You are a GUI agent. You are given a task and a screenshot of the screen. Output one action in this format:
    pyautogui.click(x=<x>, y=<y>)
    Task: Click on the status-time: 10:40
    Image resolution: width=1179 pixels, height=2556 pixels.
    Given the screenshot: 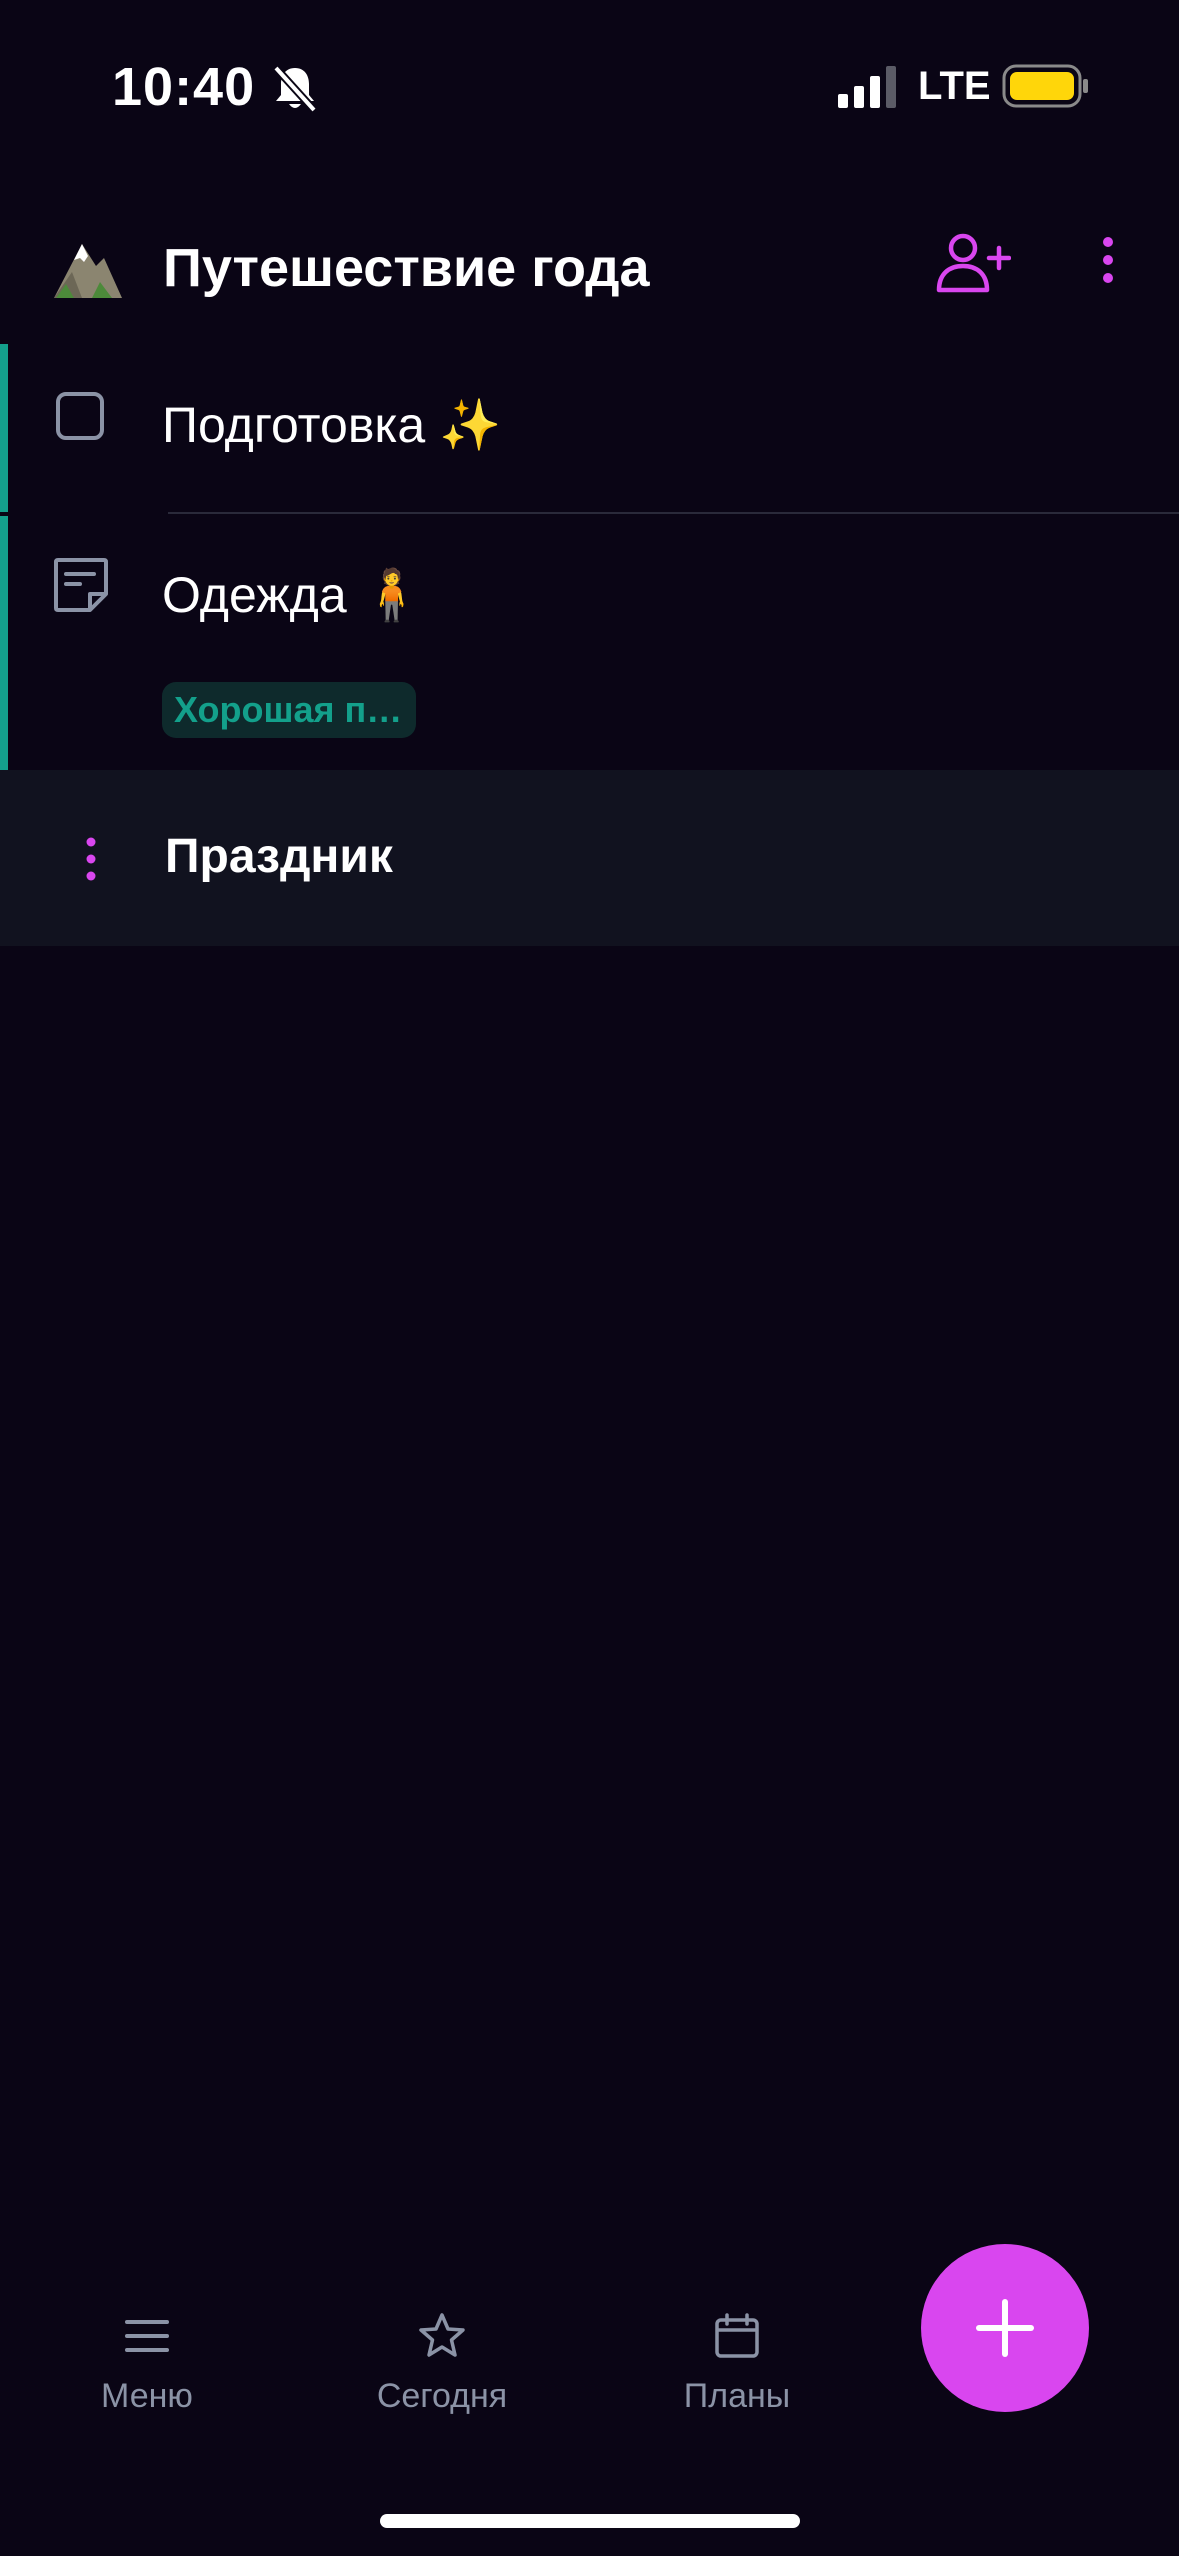 What is the action you would take?
    pyautogui.click(x=184, y=87)
    